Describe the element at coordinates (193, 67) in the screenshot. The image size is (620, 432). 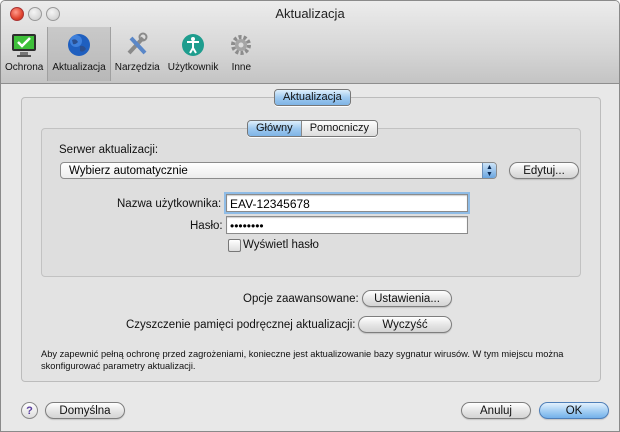
I see `toolbar-label: Użytkownik` at that location.